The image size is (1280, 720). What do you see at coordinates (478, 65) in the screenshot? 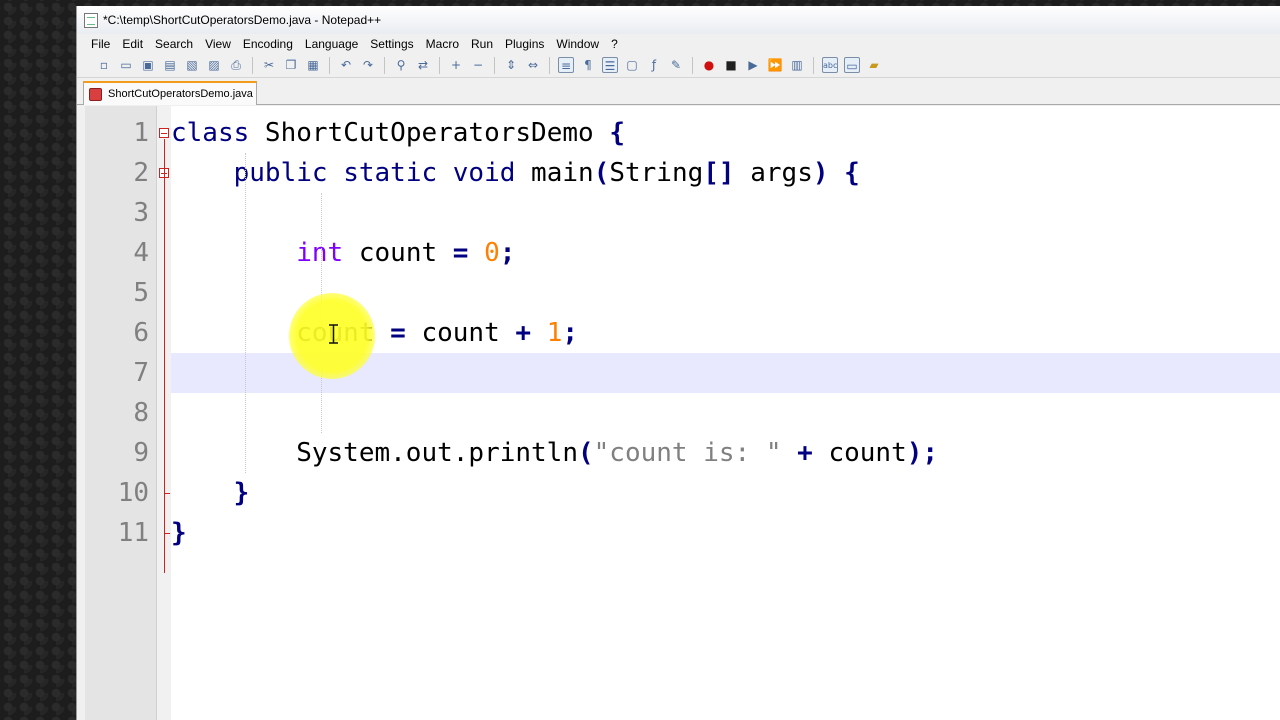
I see `zoom-out-icon: −` at bounding box center [478, 65].